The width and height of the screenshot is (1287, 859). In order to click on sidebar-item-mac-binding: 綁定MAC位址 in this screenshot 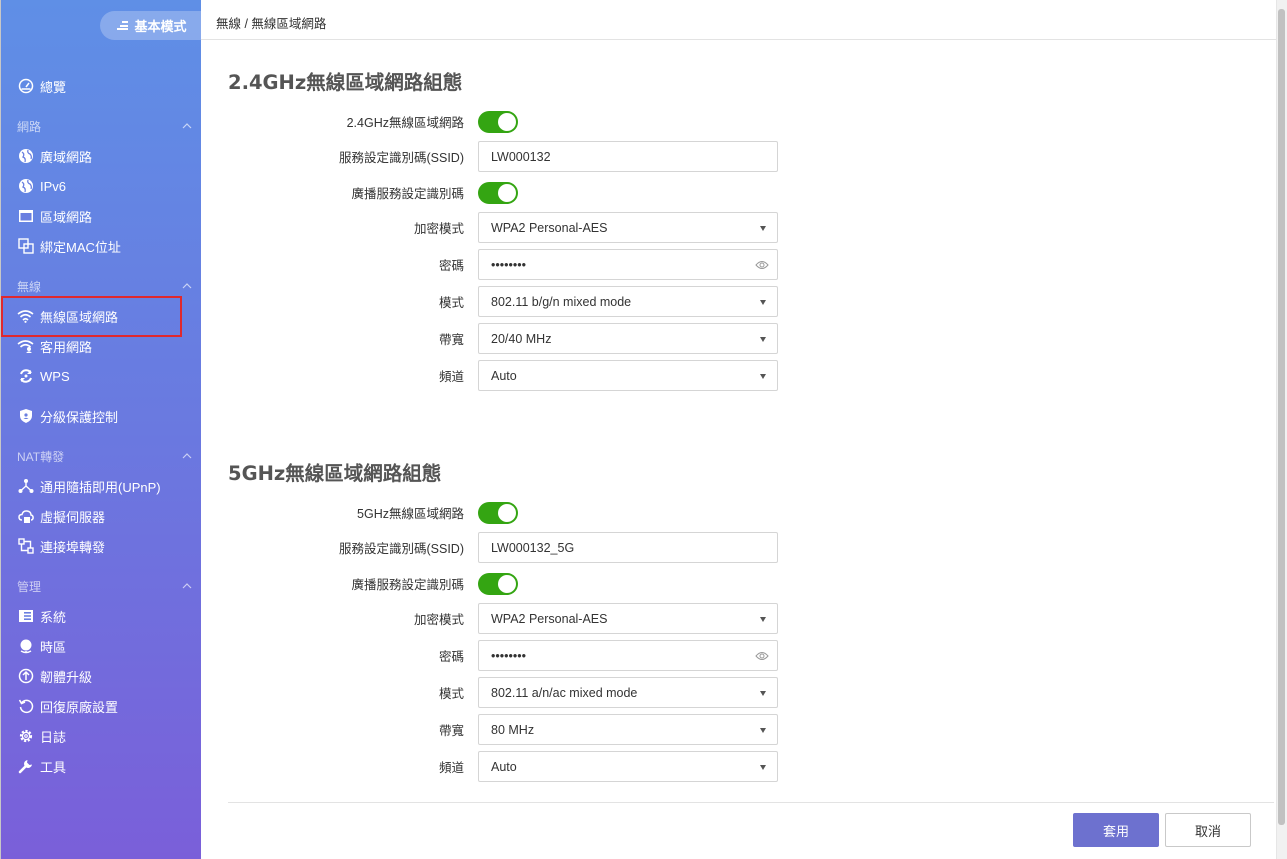, I will do `click(69, 246)`.